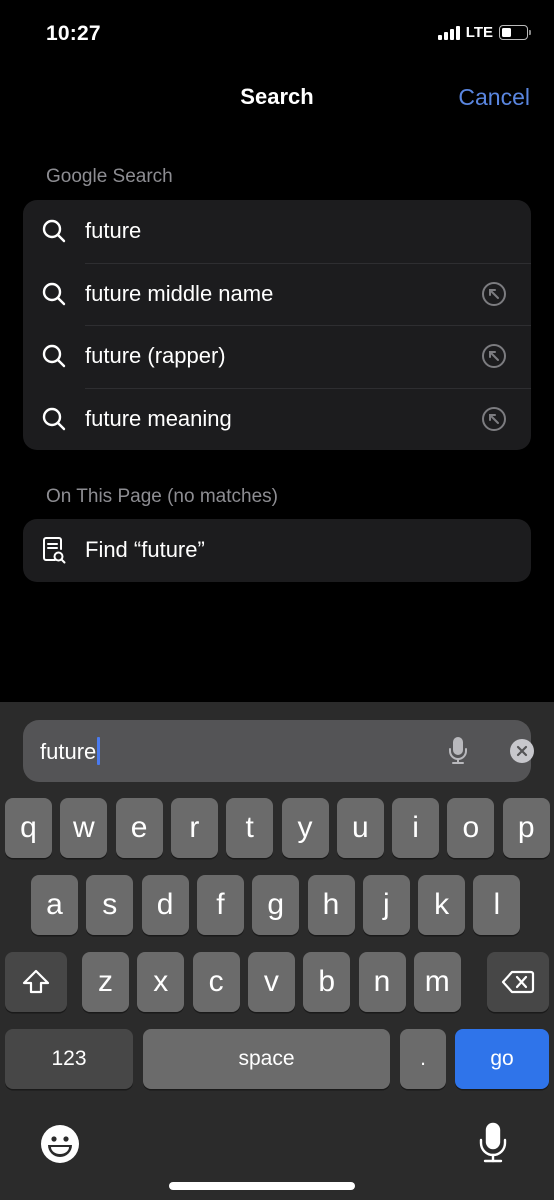 The width and height of the screenshot is (554, 1200). I want to click on backspace-icon, so click(518, 982).